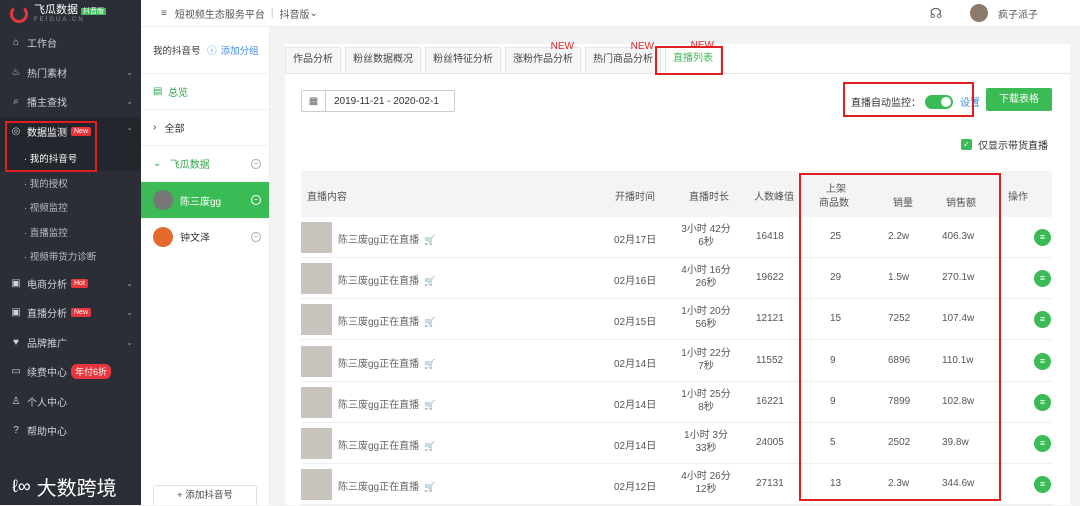 The image size is (1080, 506). What do you see at coordinates (177, 51) in the screenshot?
I see `account-panel-title: 我的抖音号` at bounding box center [177, 51].